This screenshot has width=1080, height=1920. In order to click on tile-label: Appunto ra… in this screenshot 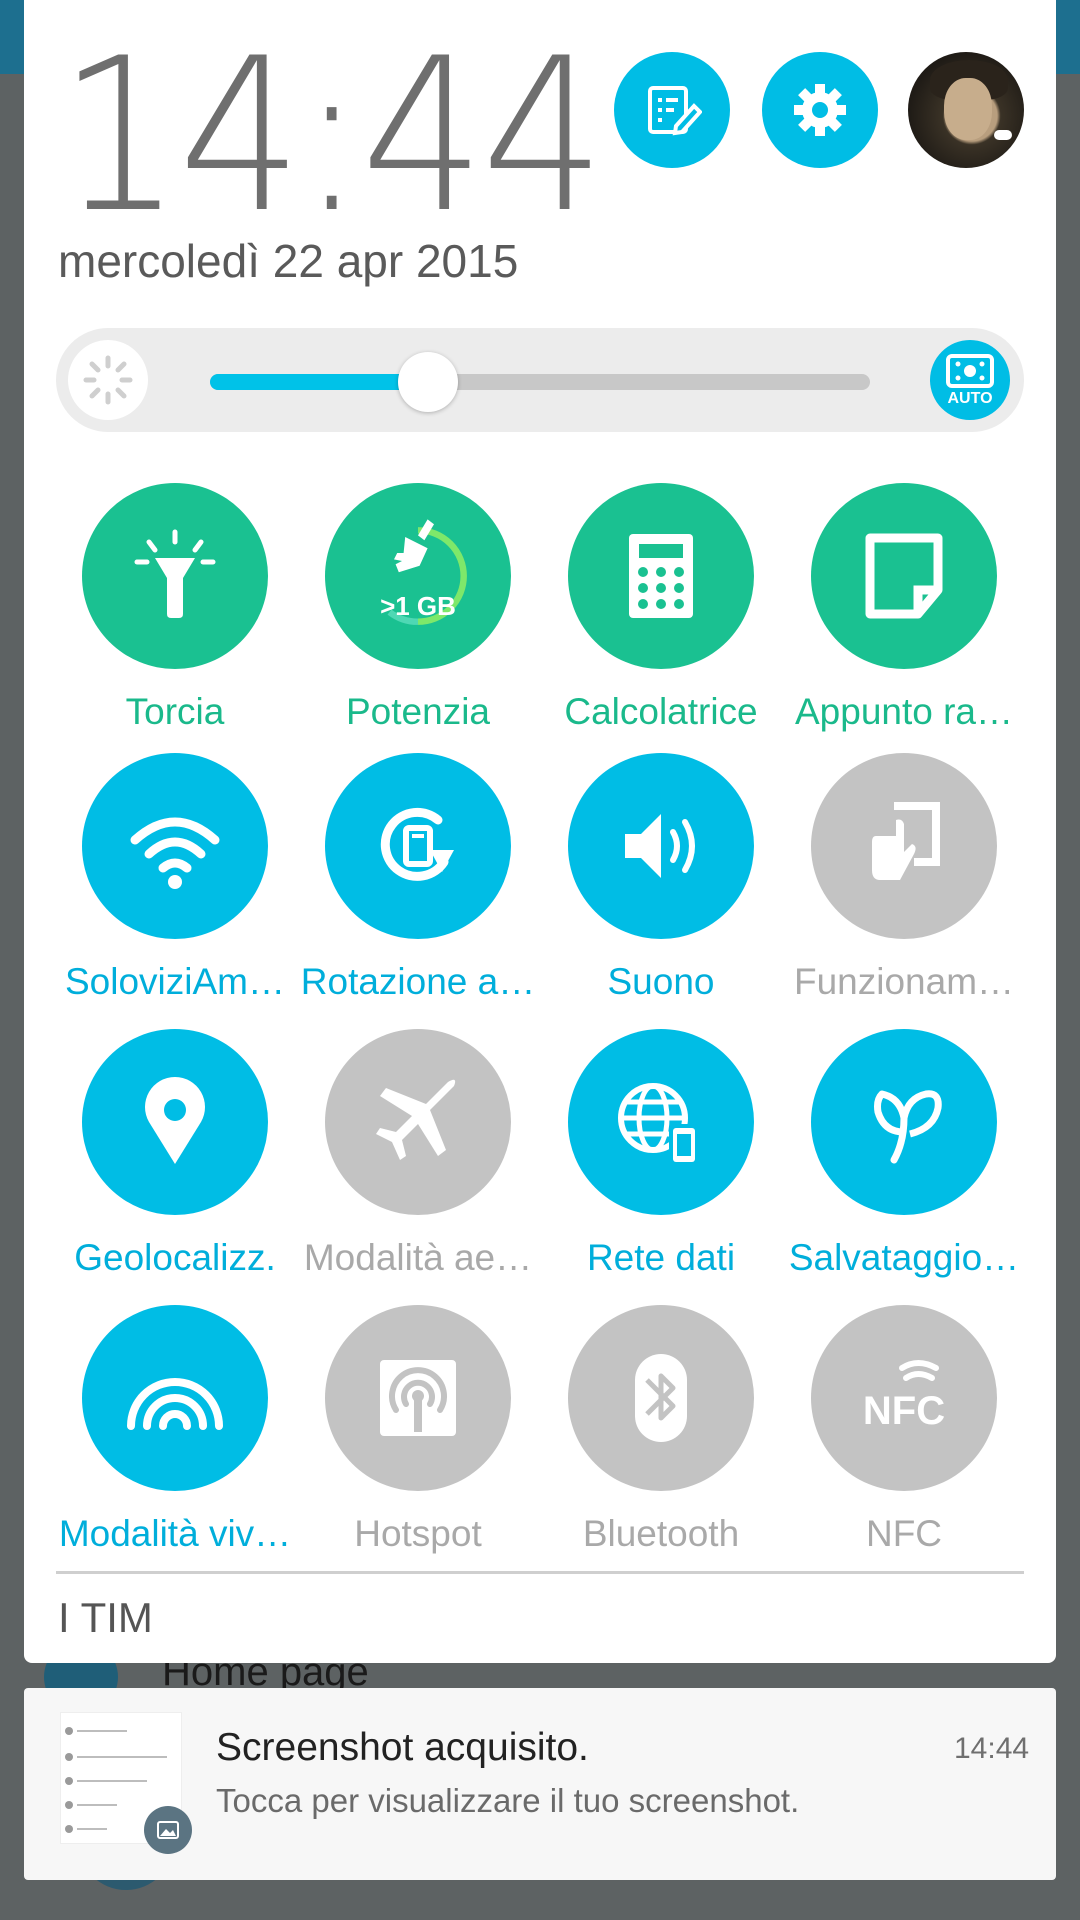, I will do `click(904, 711)`.